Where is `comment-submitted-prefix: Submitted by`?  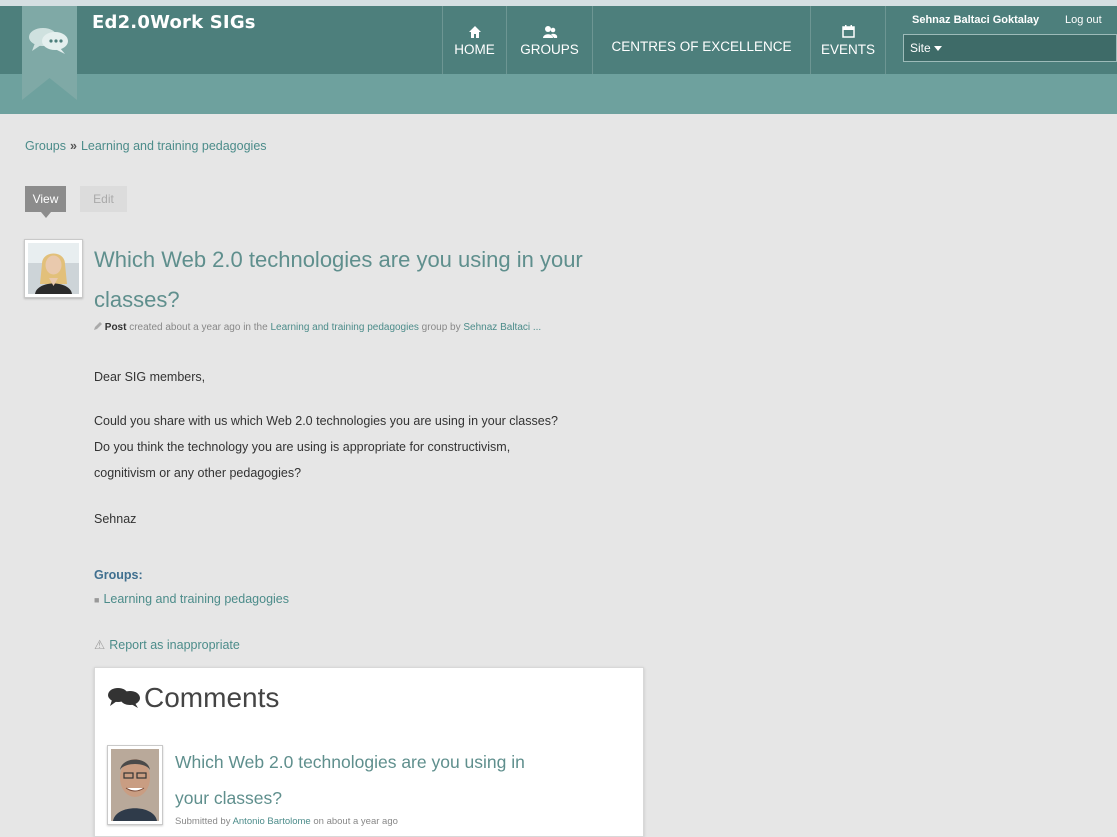 comment-submitted-prefix: Submitted by is located at coordinates (204, 821).